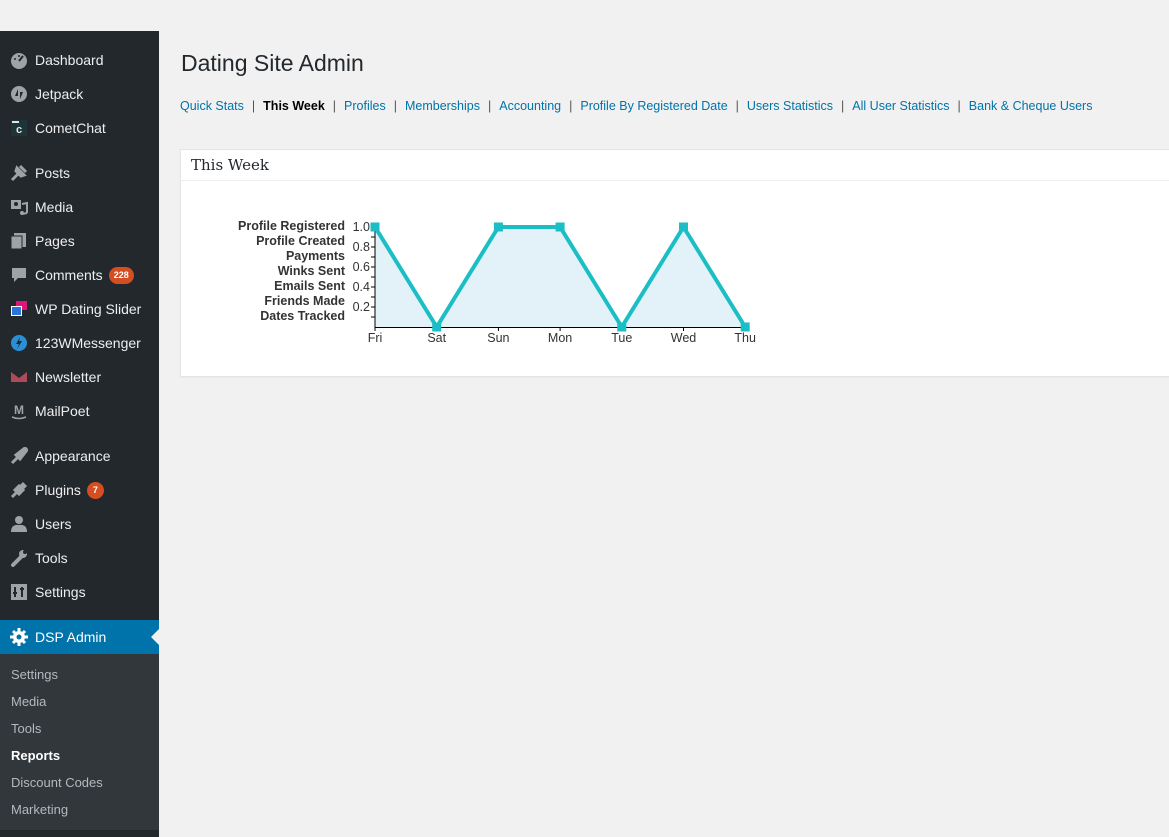 The width and height of the screenshot is (1169, 837). Describe the element at coordinates (653, 106) in the screenshot. I see `nav-link-profile-by-registered-date: Profile By Registered Date` at that location.